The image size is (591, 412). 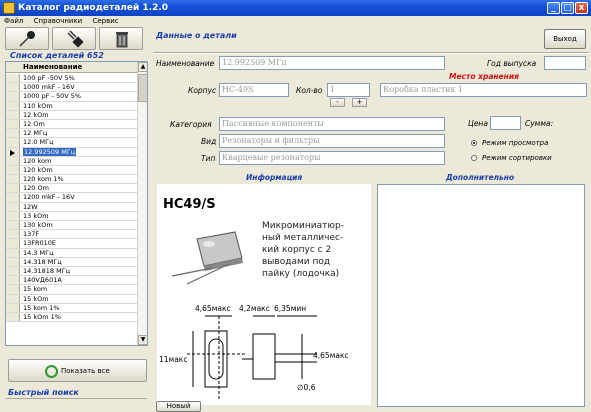 What do you see at coordinates (13, 21) in the screenshot?
I see `menu-file: Файл` at bounding box center [13, 21].